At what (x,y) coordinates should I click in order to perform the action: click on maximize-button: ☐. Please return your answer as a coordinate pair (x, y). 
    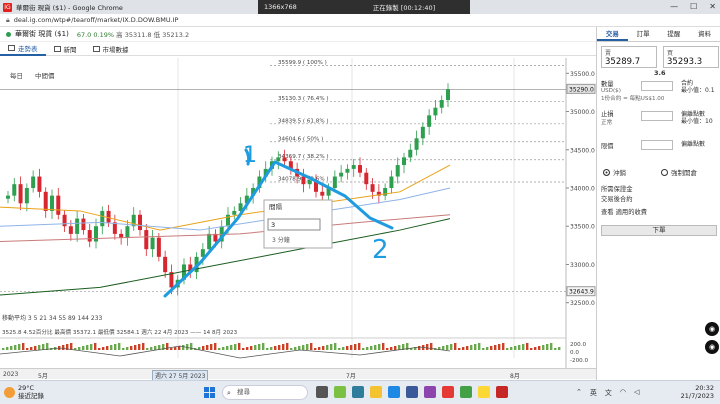
    Looking at the image, I should click on (693, 6).